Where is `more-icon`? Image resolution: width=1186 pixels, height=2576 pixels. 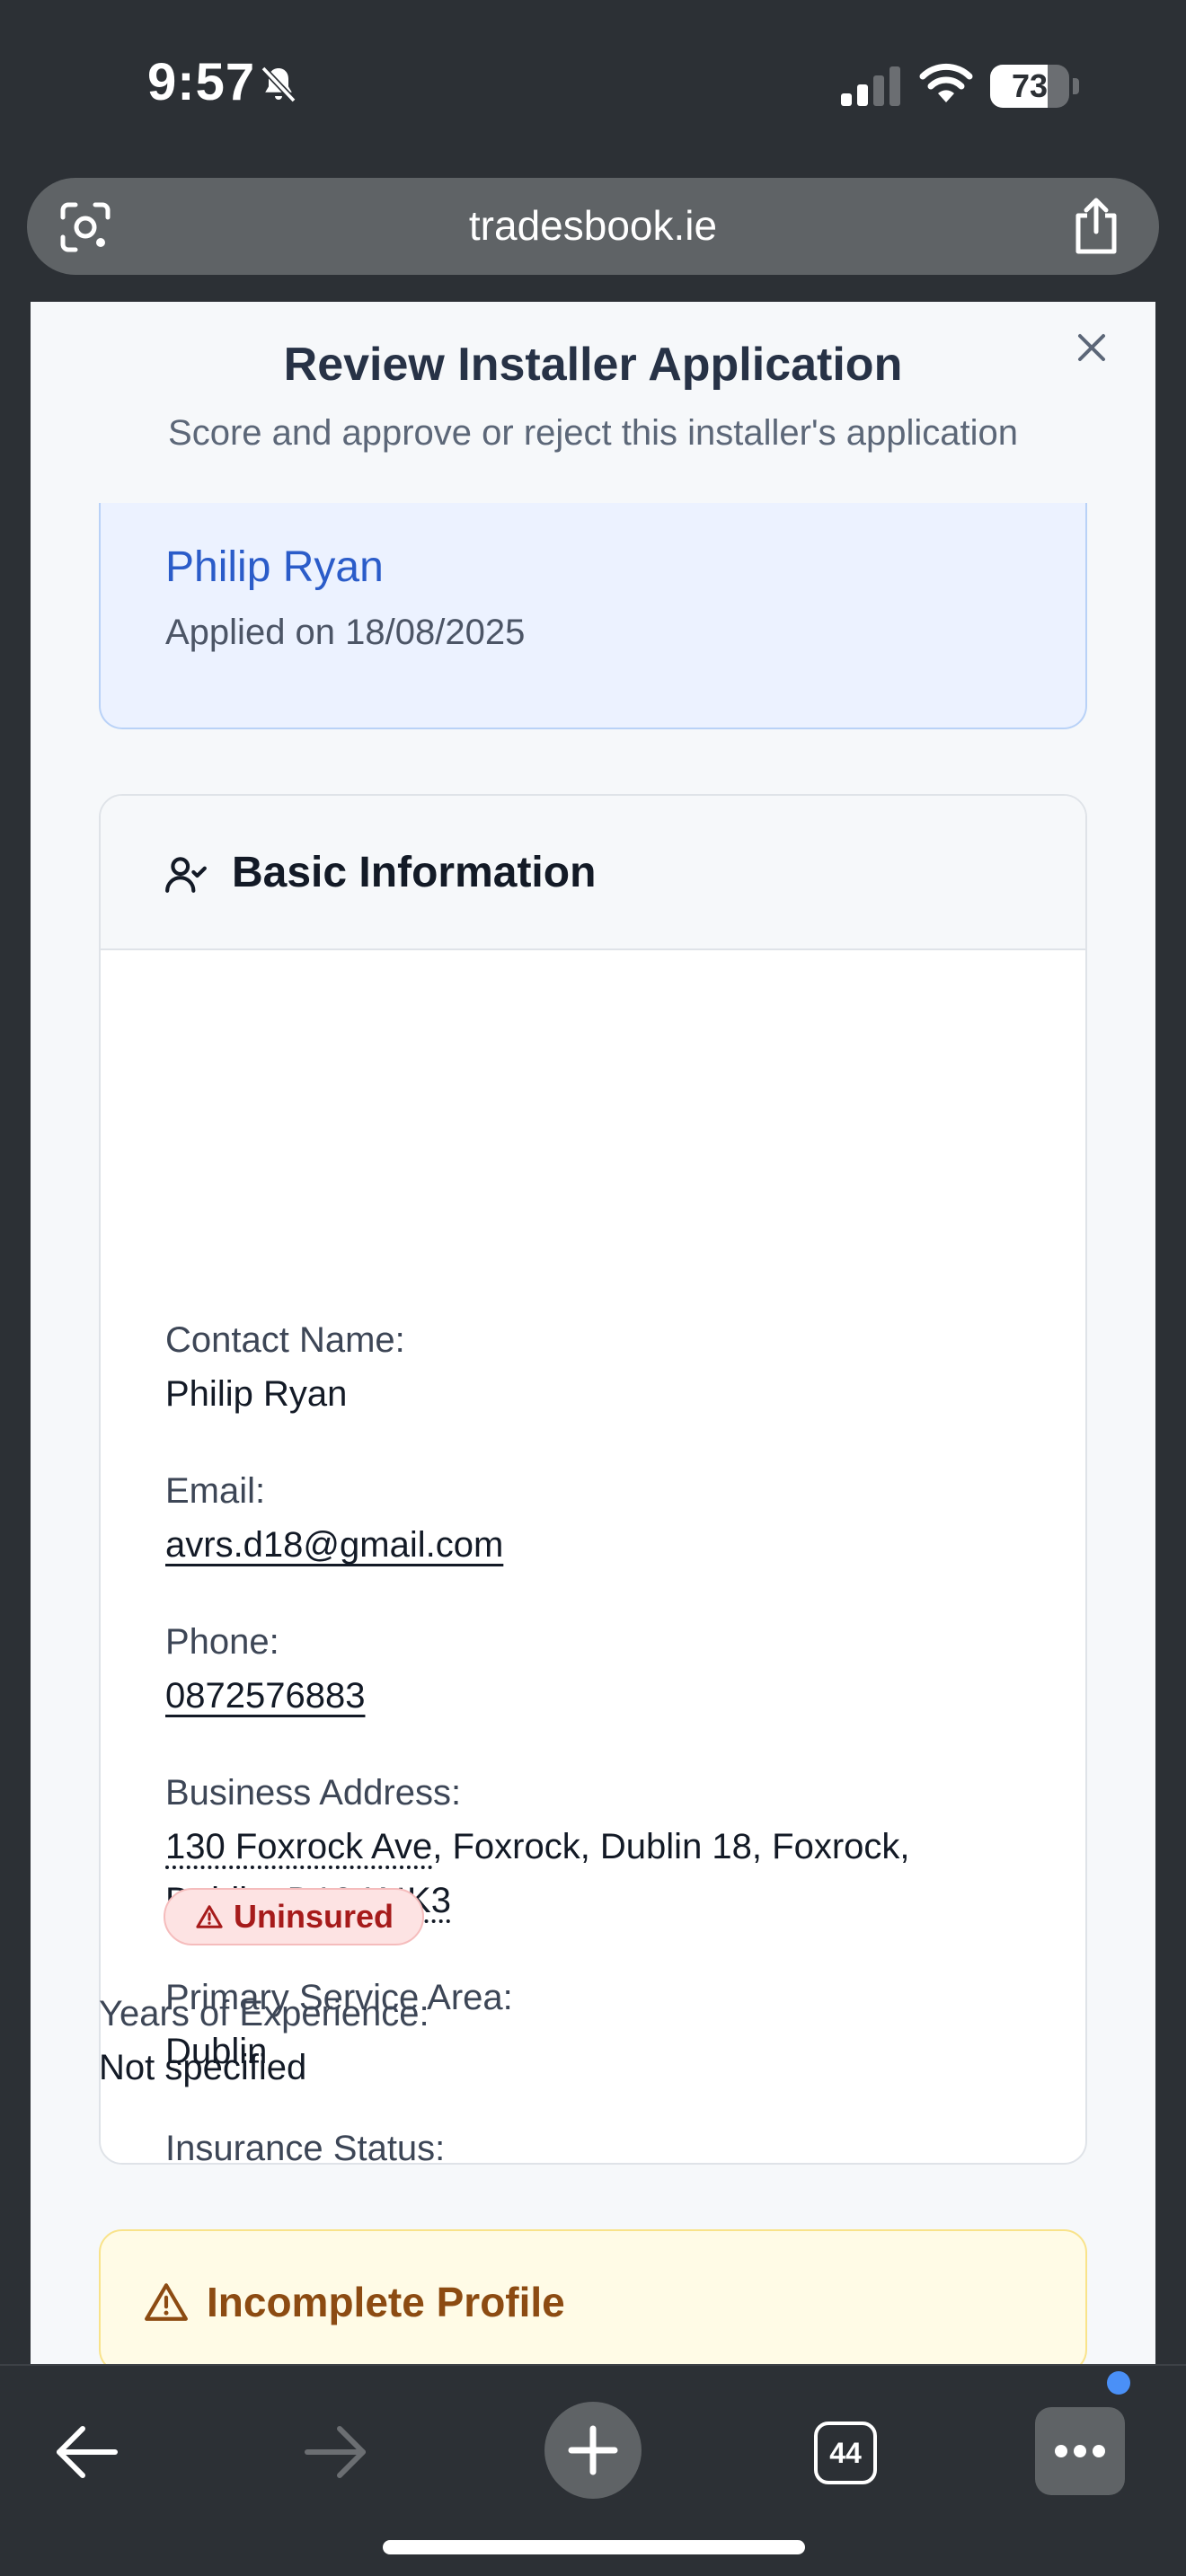 more-icon is located at coordinates (1061, 2451).